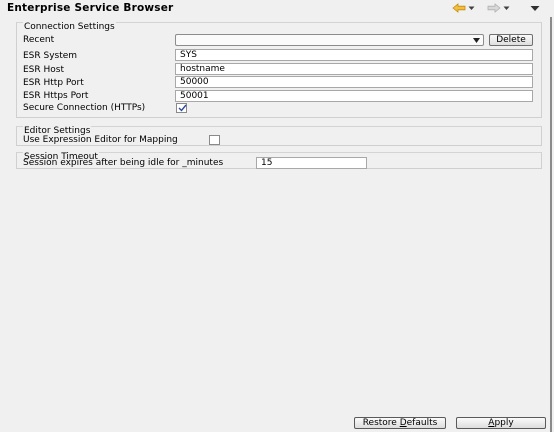 This screenshot has height=432, width=554. I want to click on view-menu-icon, so click(535, 8).